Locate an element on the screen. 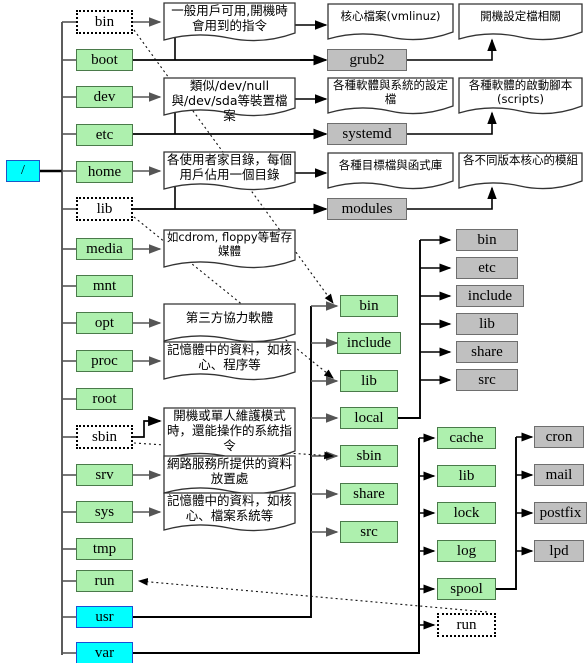  node-label: spool is located at coordinates (466, 588).